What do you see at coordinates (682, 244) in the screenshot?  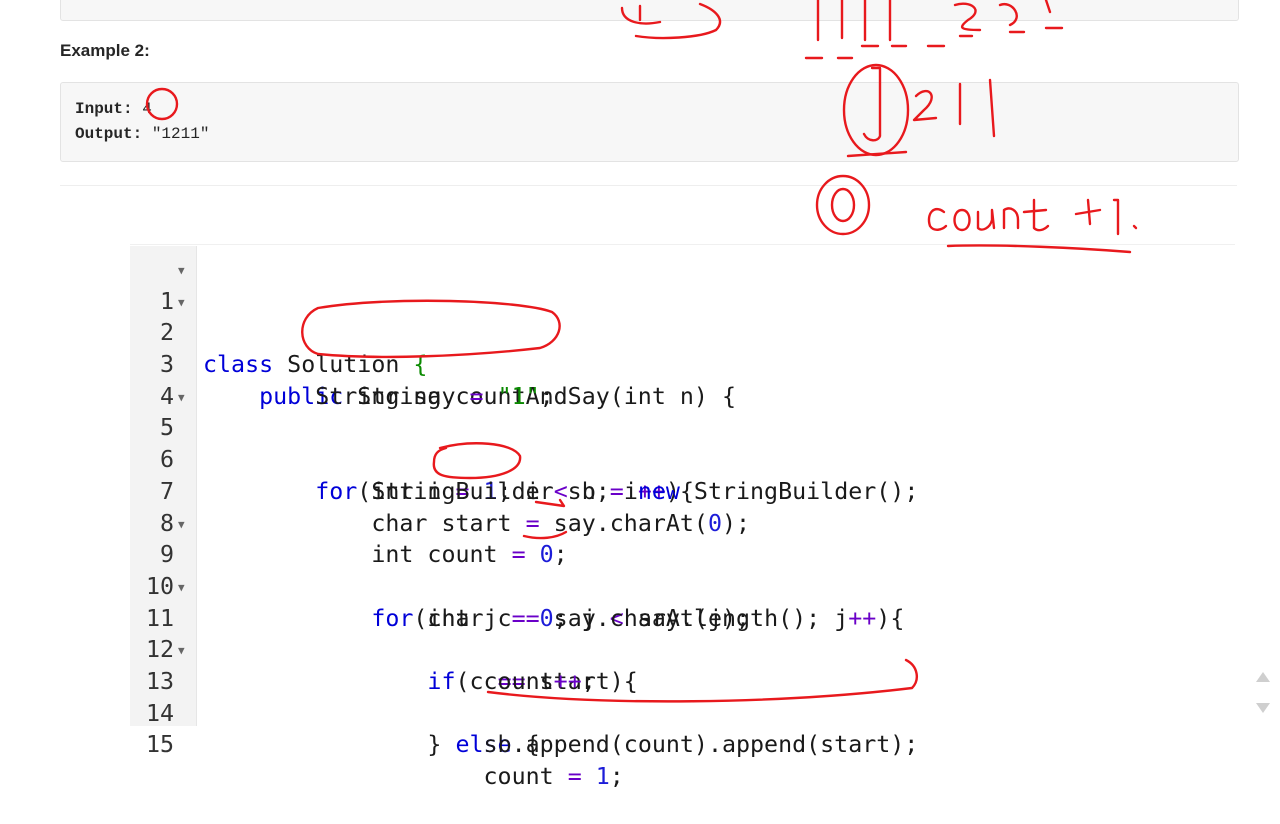 I see `editor-top-border` at bounding box center [682, 244].